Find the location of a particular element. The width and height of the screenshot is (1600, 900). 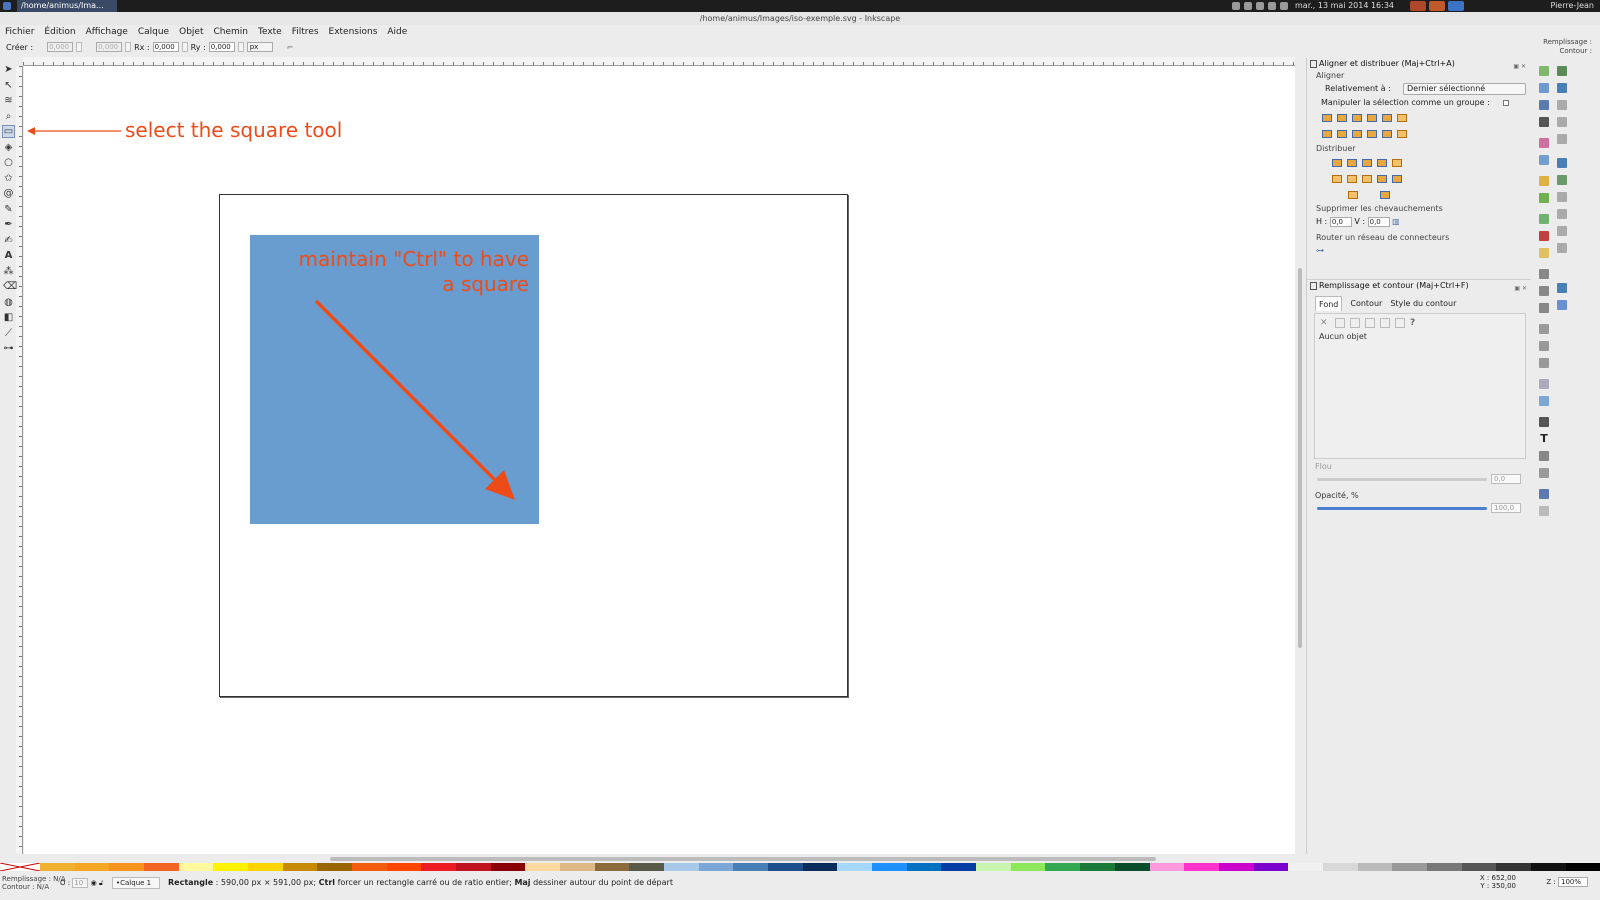

text-tool-icon: A is located at coordinates (8, 255).